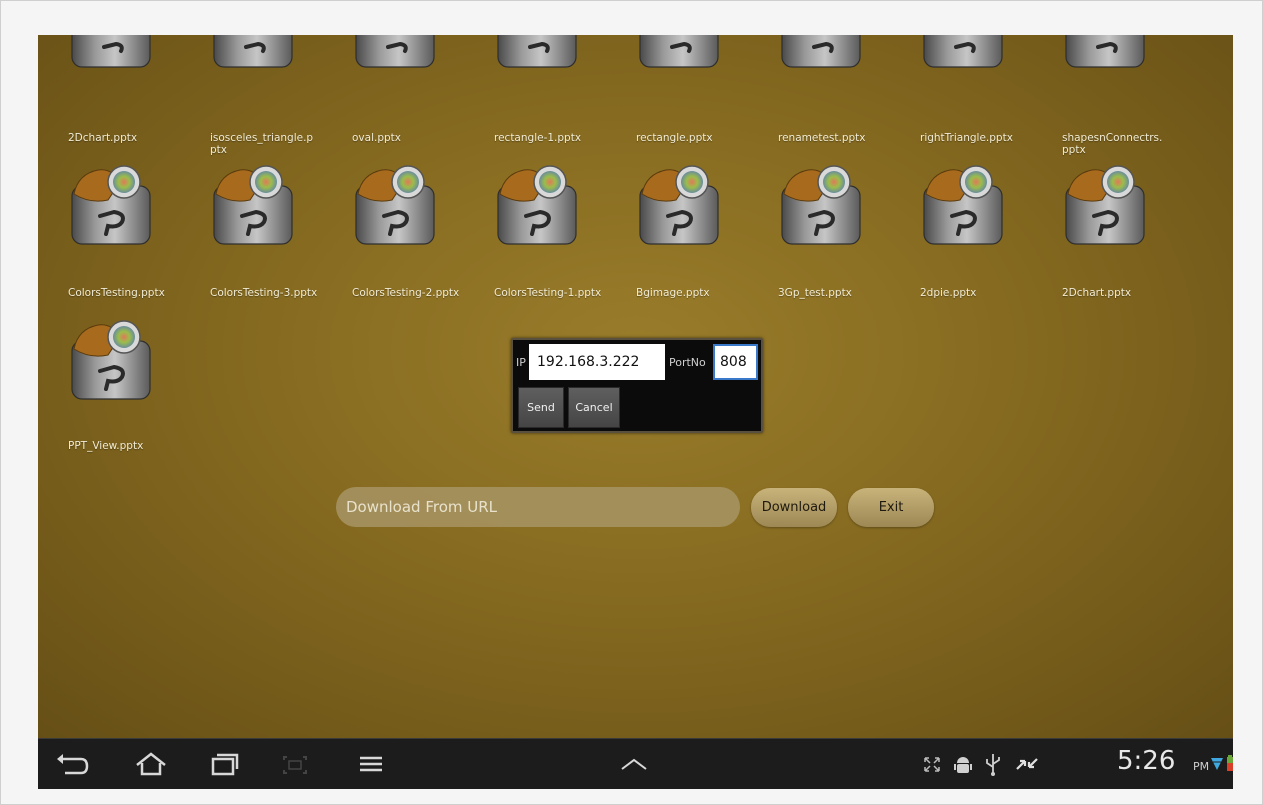  What do you see at coordinates (1027, 764) in the screenshot?
I see `sync-icon` at bounding box center [1027, 764].